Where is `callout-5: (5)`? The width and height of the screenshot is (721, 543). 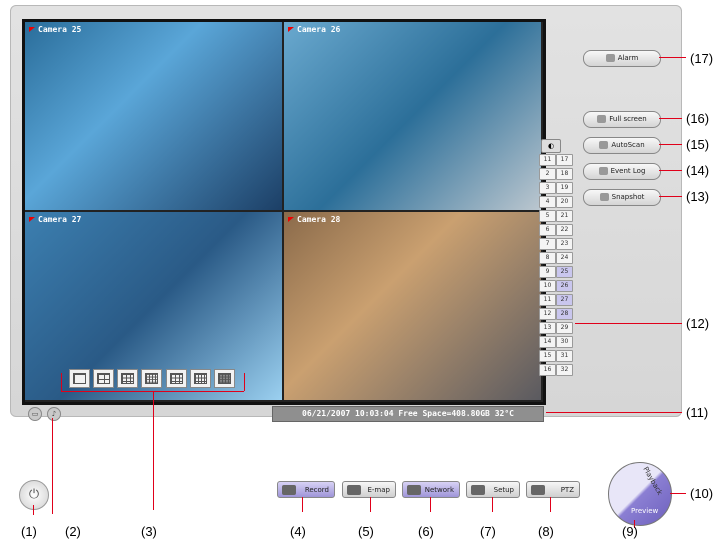 callout-5: (5) is located at coordinates (366, 531).